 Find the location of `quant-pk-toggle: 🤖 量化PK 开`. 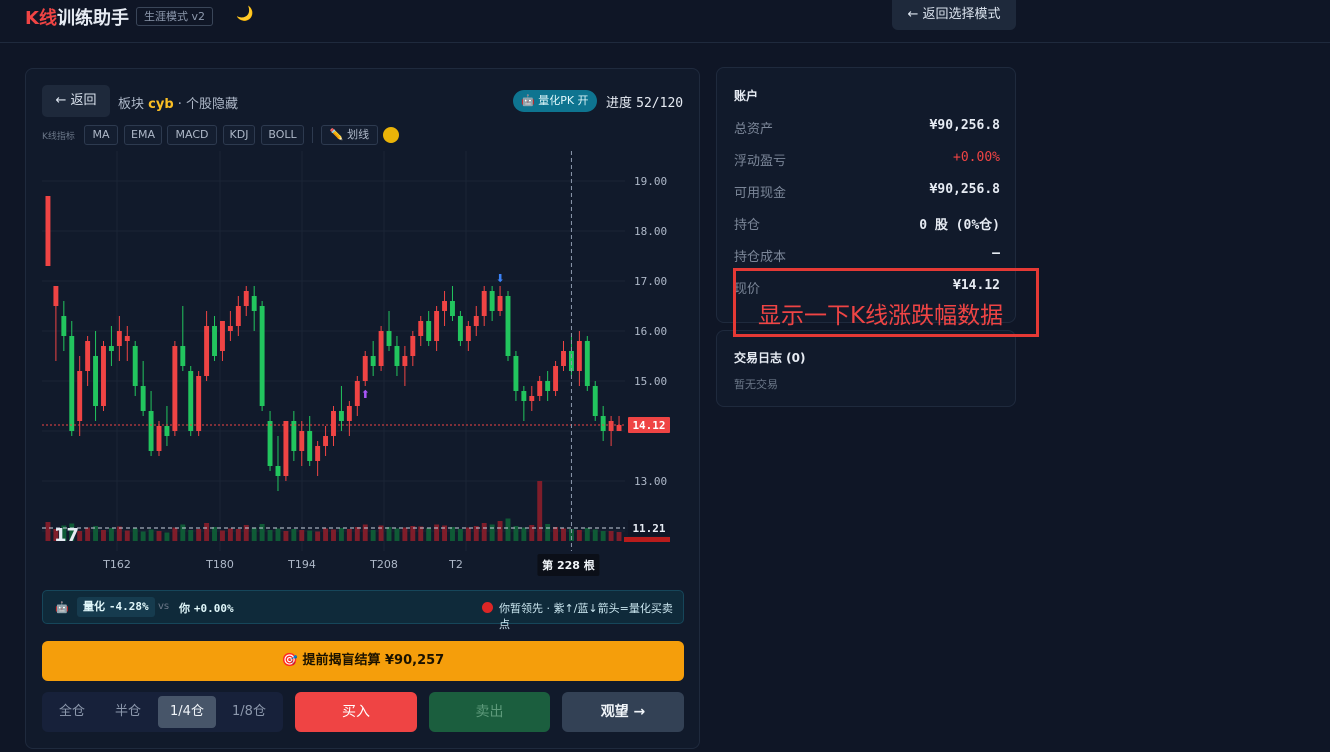

quant-pk-toggle: 🤖 量化PK 开 is located at coordinates (555, 101).